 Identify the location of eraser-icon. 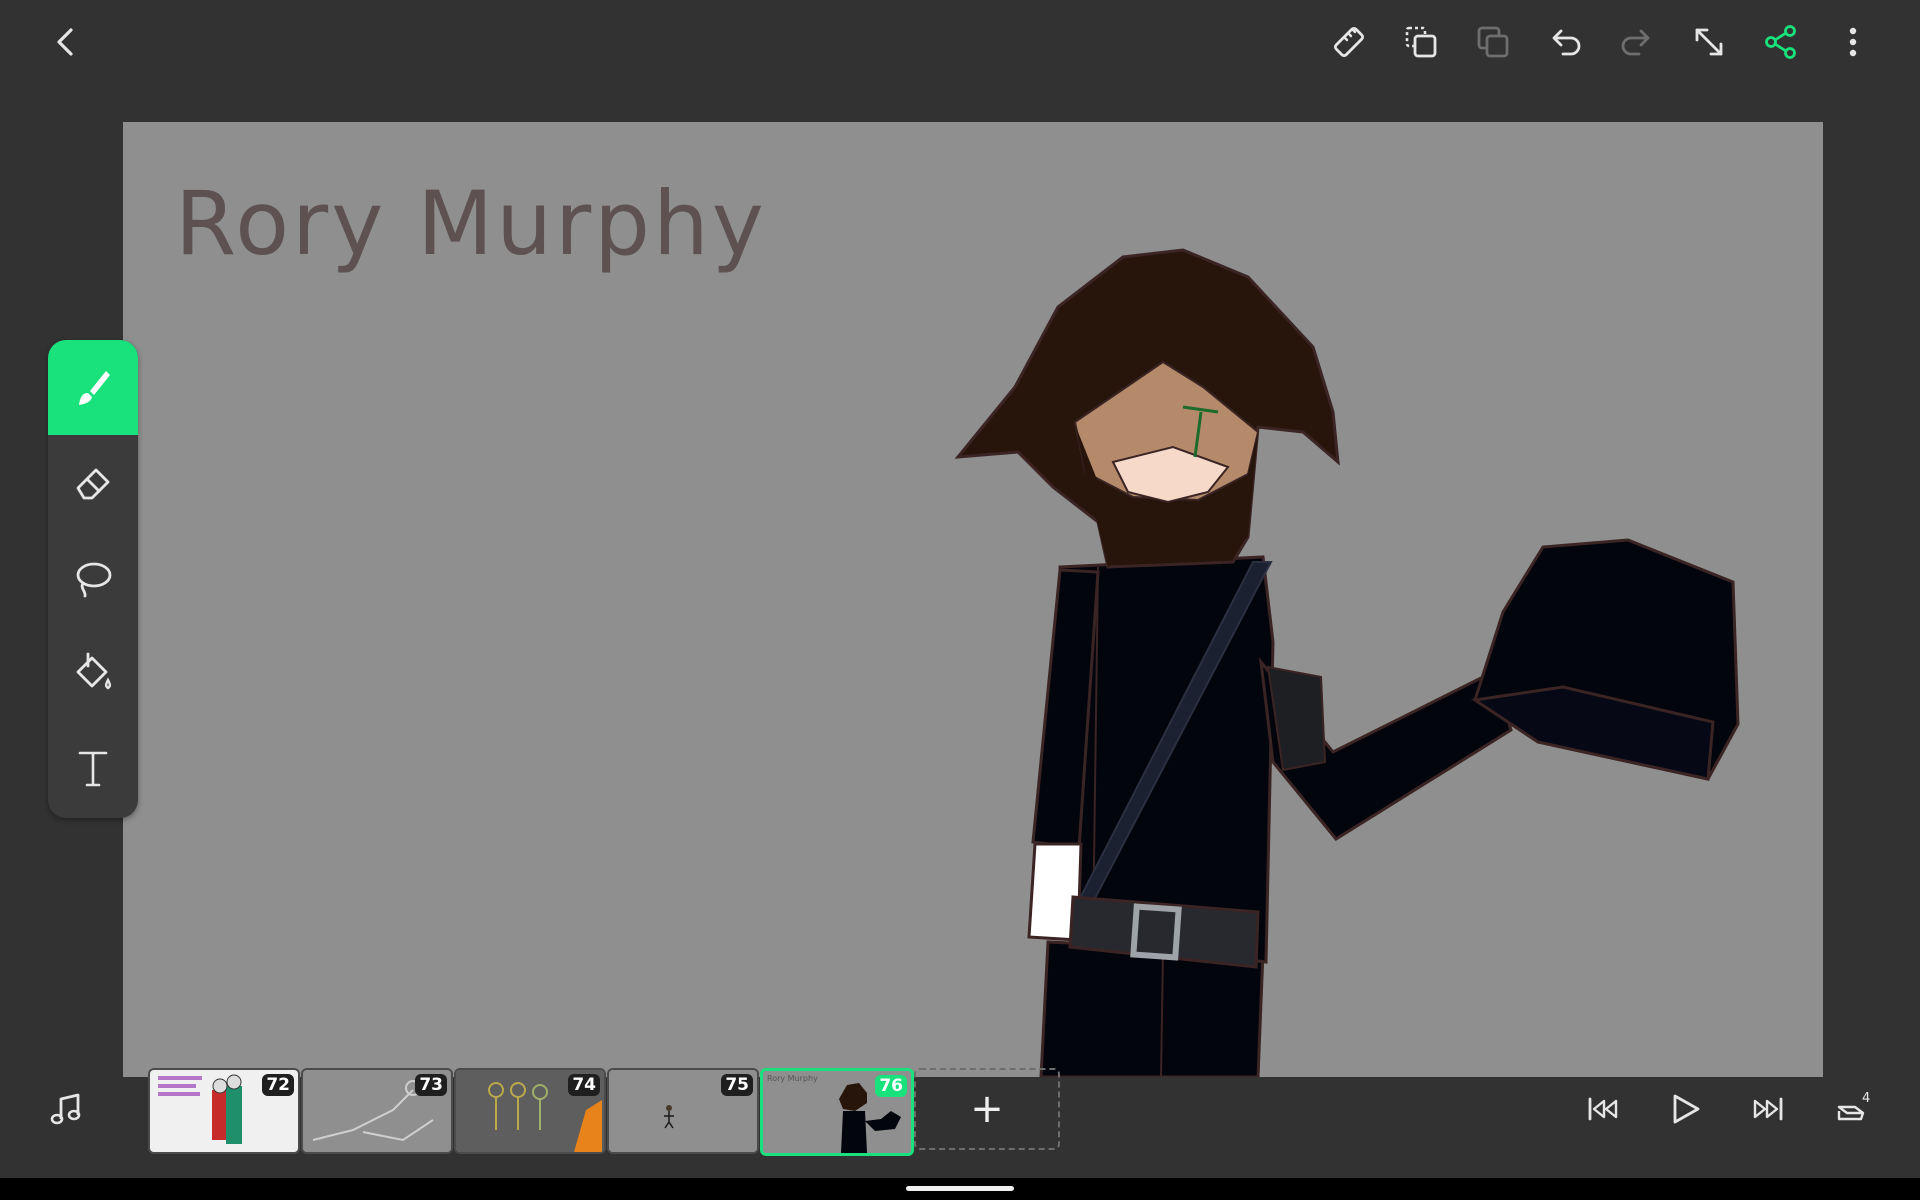
(93, 483).